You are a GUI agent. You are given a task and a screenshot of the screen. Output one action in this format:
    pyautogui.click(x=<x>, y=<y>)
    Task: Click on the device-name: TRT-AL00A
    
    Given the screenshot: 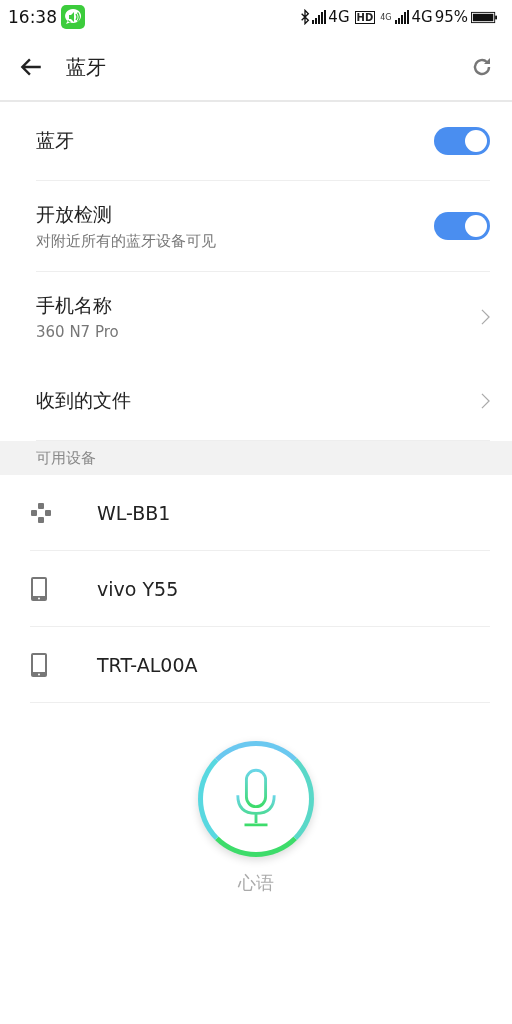 What is the action you would take?
    pyautogui.click(x=147, y=664)
    